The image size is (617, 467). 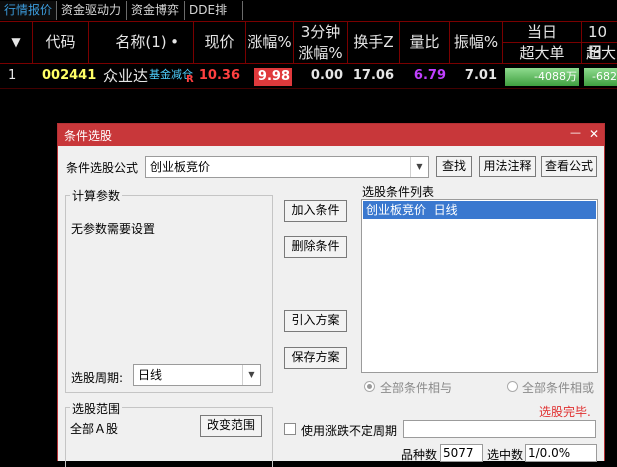 What do you see at coordinates (315, 211) in the screenshot?
I see `add-condition-button: 加入条件` at bounding box center [315, 211].